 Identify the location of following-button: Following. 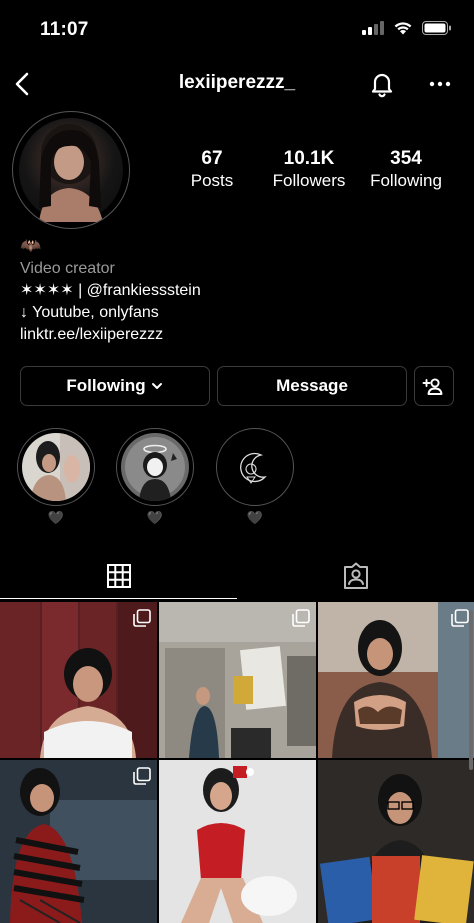
(115, 386).